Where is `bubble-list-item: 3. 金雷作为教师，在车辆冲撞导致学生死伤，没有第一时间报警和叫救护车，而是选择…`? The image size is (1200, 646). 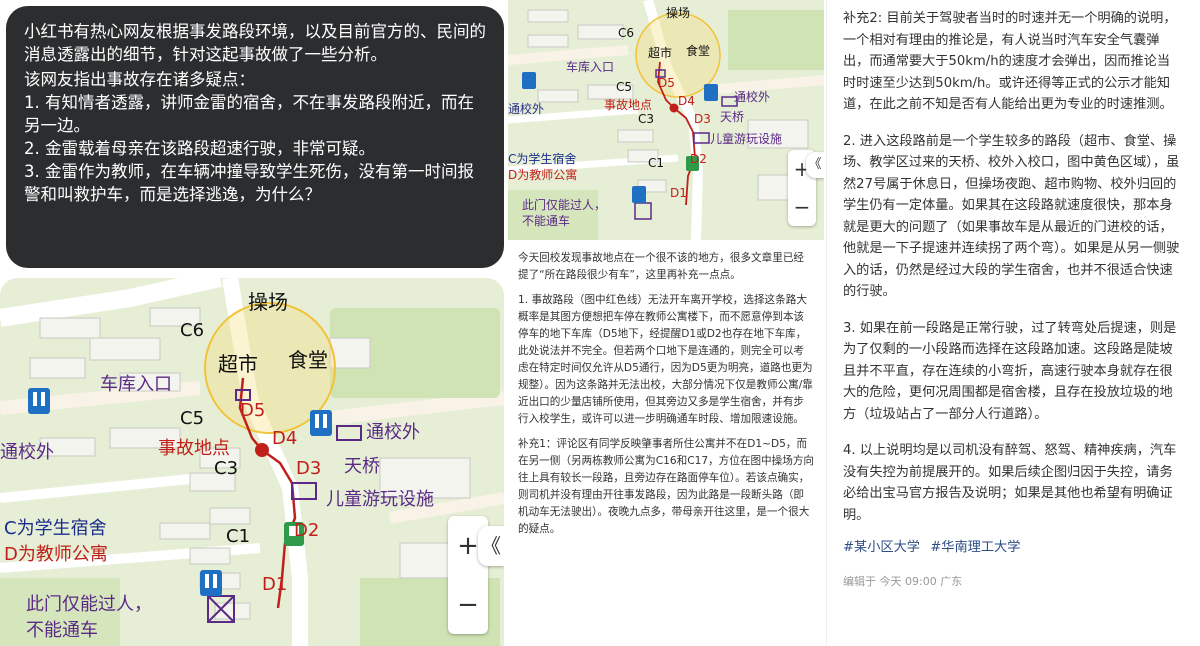
bubble-list-item: 3. 金雷作为教师，在车辆冲撞导致学生死伤，没有第一时间报警和叫救护车，而是选择… is located at coordinates (249, 183).